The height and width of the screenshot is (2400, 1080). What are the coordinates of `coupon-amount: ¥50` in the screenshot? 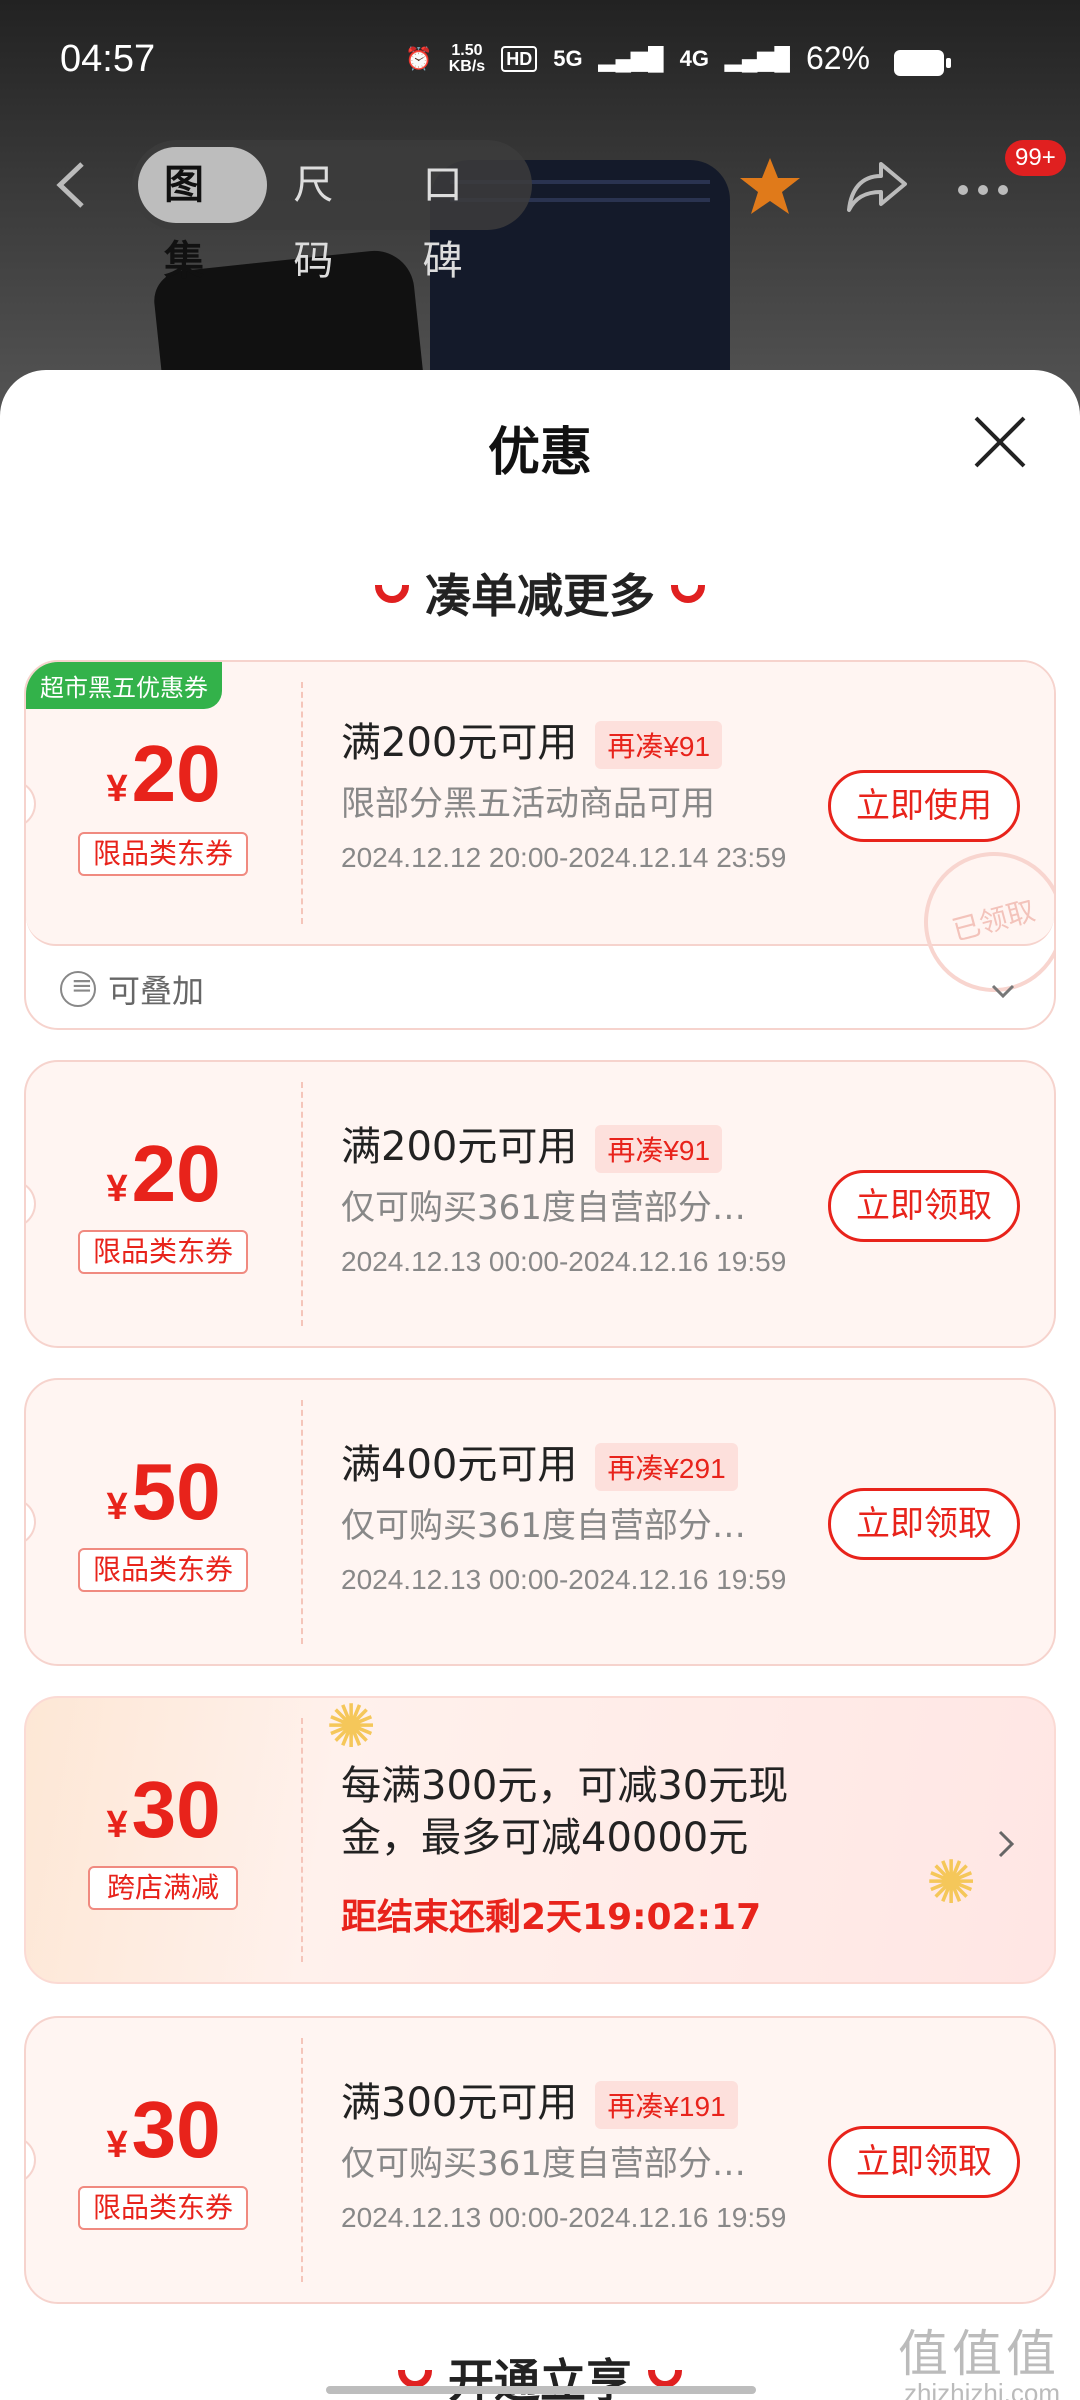 It's located at (163, 1492).